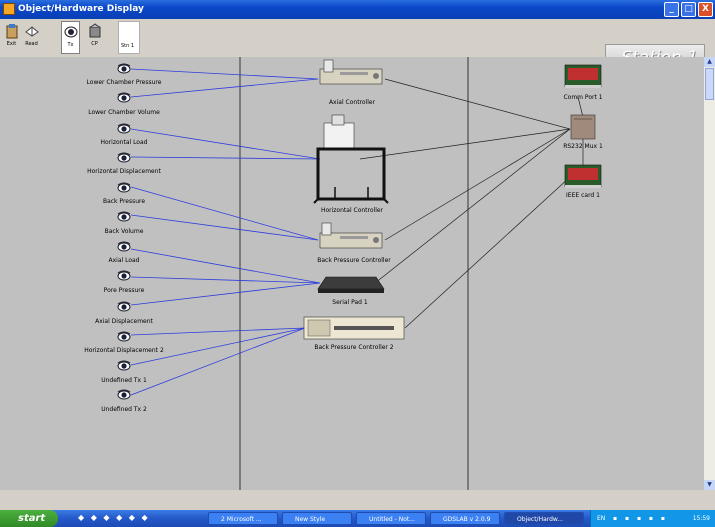  I want to click on tx-label-horizontal-displacement-2: Horizontal Displacement 2, so click(124, 350).